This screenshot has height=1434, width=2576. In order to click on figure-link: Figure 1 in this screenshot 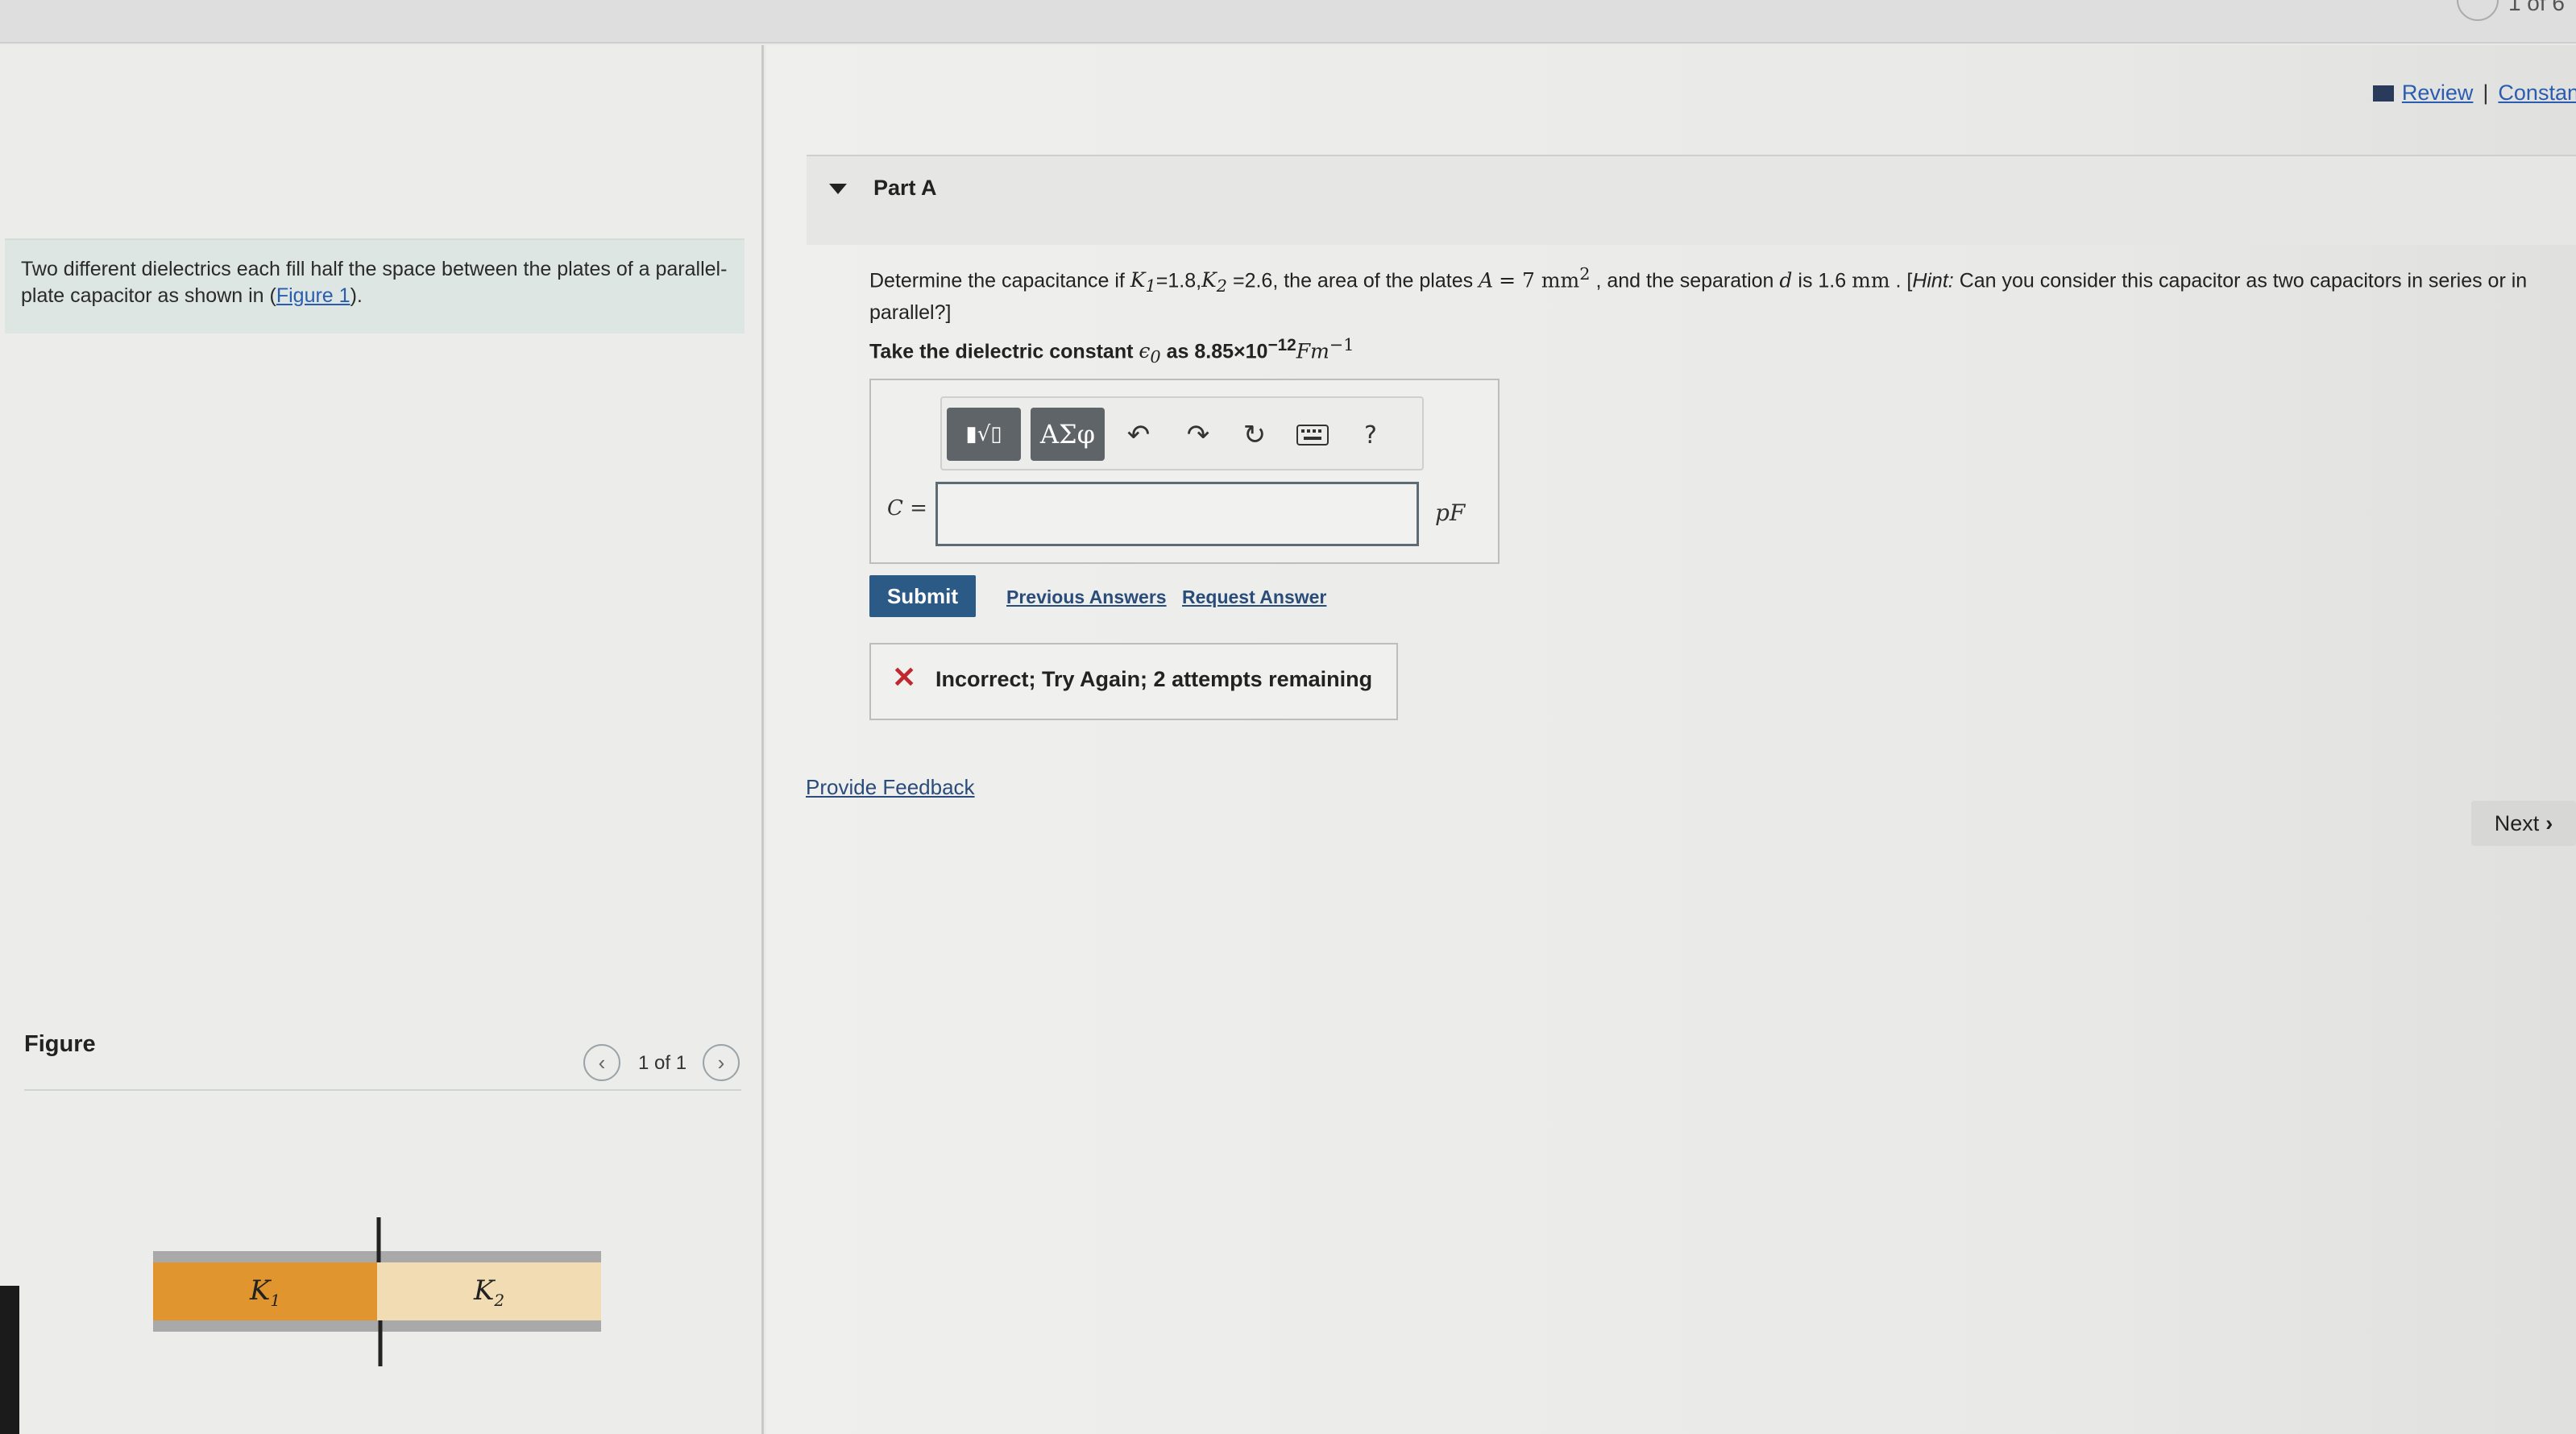, I will do `click(313, 295)`.